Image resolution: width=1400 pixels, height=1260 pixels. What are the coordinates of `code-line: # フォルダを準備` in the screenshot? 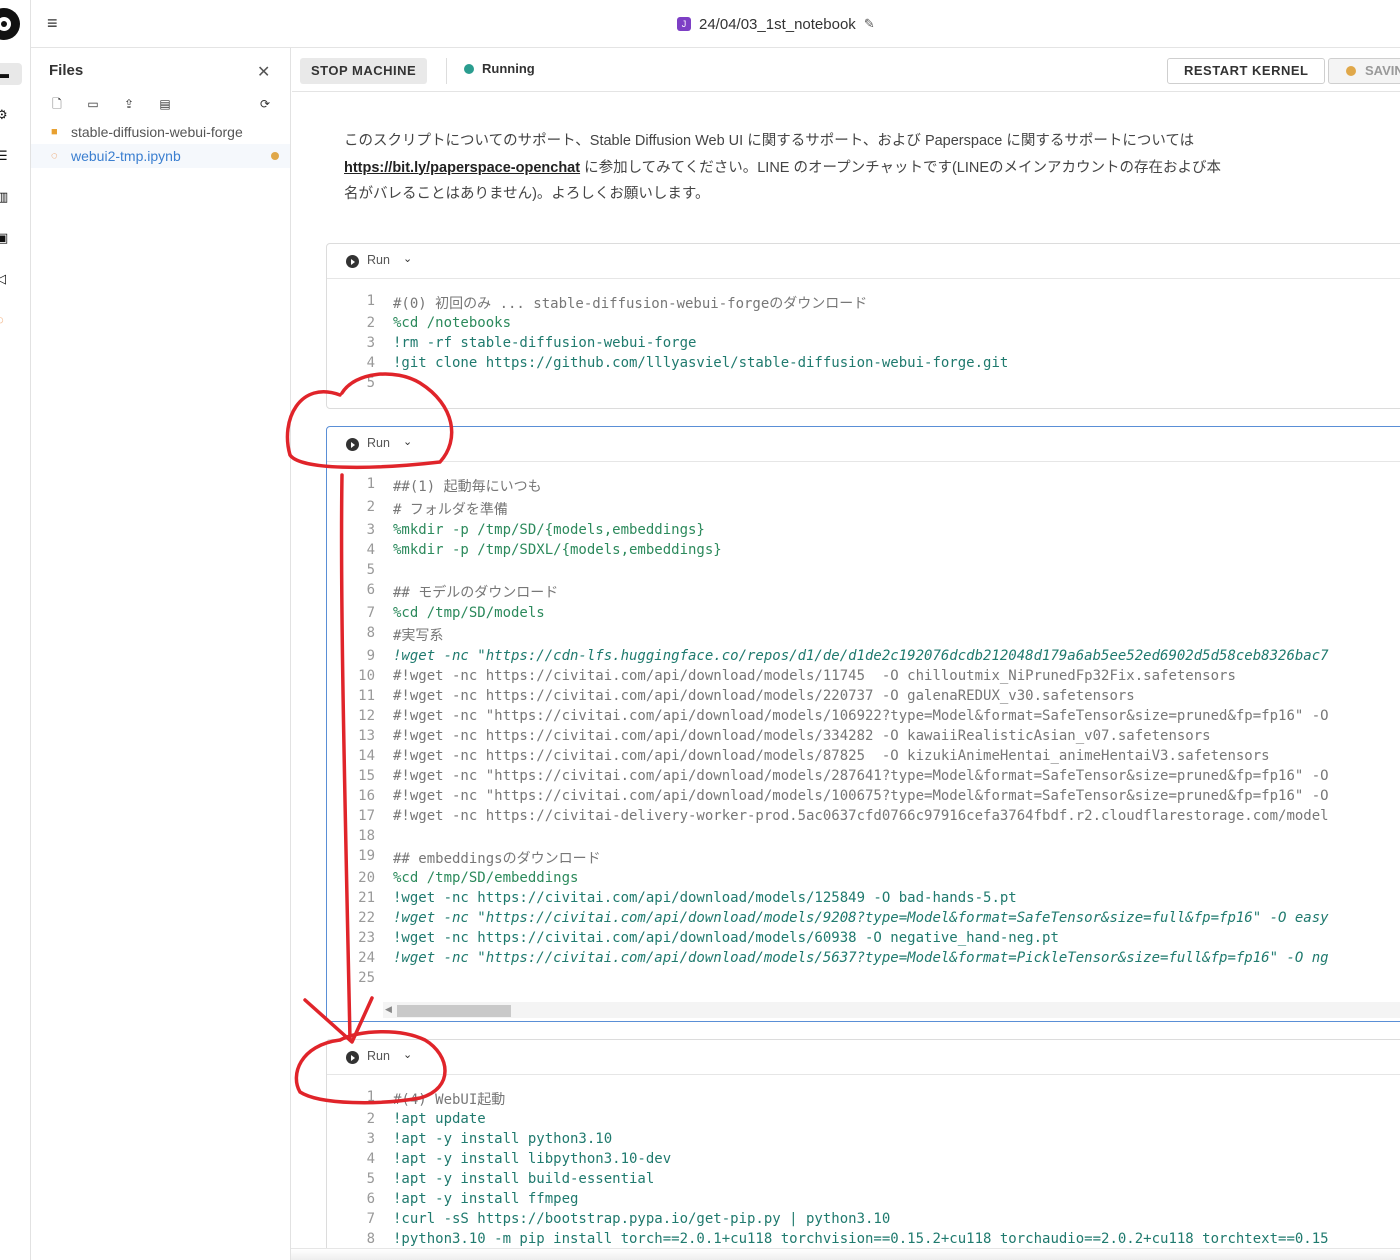 It's located at (450, 510).